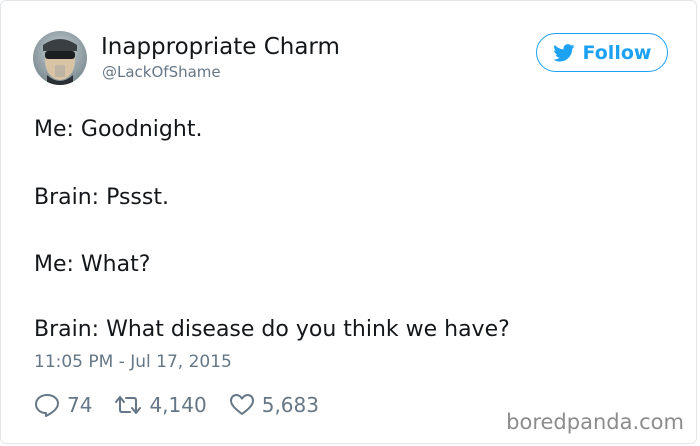 This screenshot has width=700, height=446. Describe the element at coordinates (563, 52) in the screenshot. I see `twitter-bird-icon` at that location.